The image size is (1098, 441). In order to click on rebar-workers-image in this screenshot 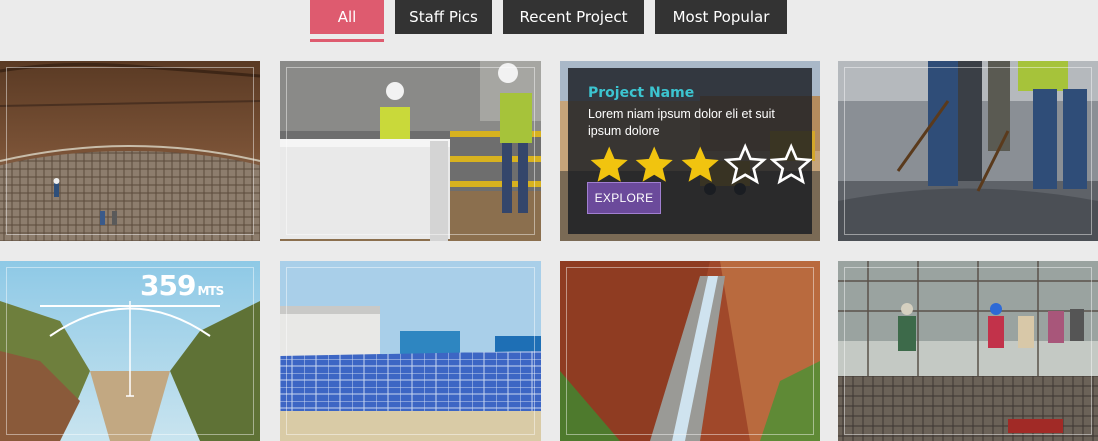, I will do `click(968, 351)`.